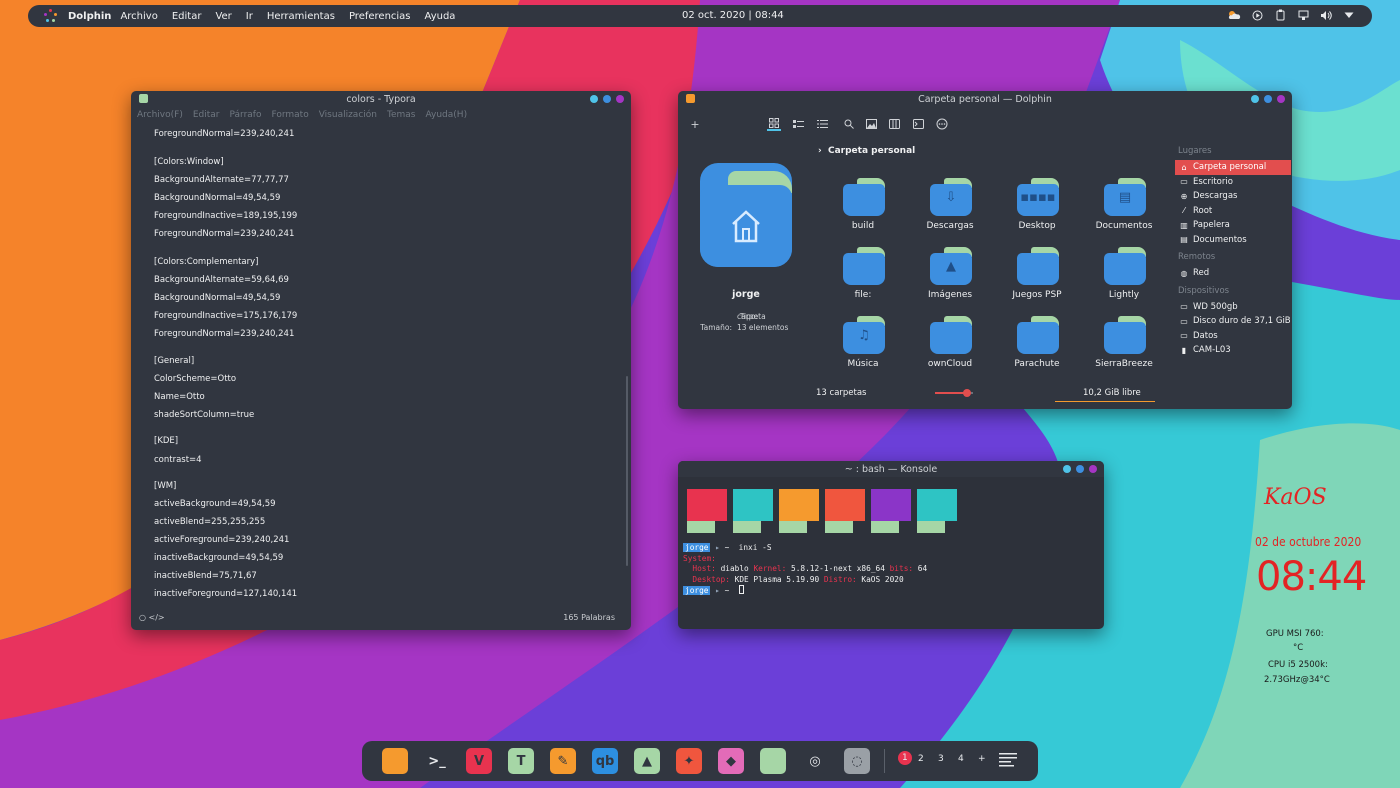  I want to click on desktop-4: 4, so click(961, 759).